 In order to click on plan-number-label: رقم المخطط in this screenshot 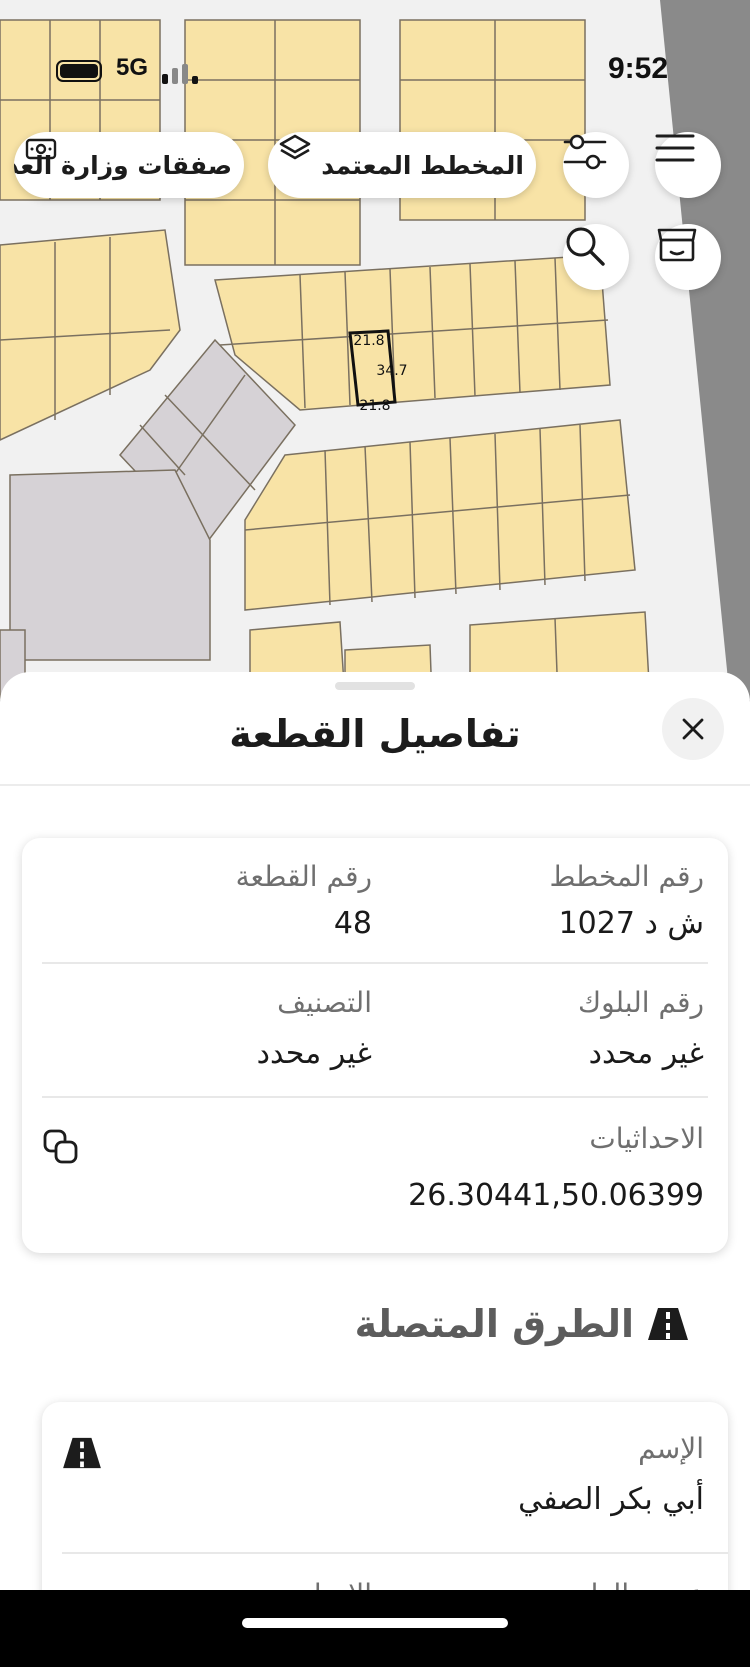, I will do `click(626, 876)`.